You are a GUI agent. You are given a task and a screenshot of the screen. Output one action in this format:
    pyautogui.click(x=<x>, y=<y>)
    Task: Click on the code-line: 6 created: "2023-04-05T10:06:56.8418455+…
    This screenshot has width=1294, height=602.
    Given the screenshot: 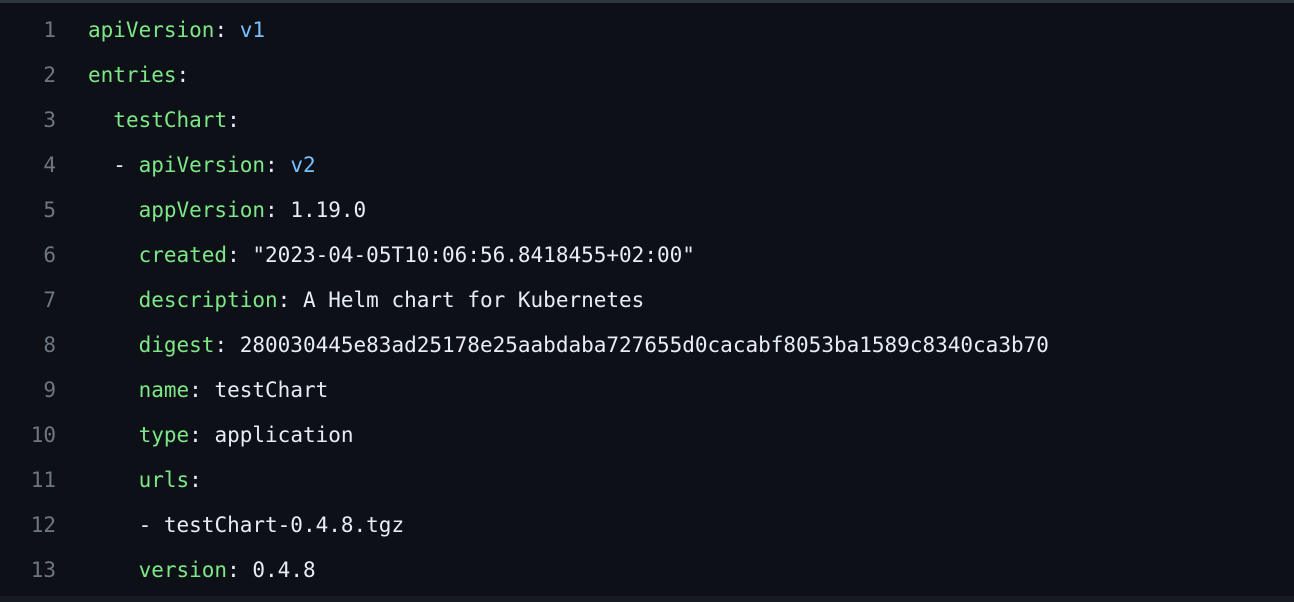 What is the action you would take?
    pyautogui.click(x=647, y=254)
    